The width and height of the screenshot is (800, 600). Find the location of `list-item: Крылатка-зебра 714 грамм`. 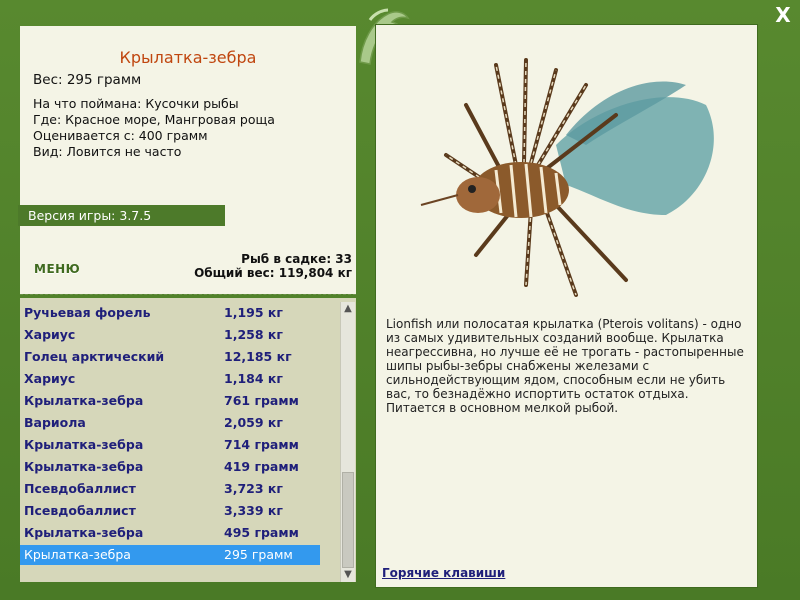

list-item: Крылатка-зебра 714 грамм is located at coordinates (170, 445).